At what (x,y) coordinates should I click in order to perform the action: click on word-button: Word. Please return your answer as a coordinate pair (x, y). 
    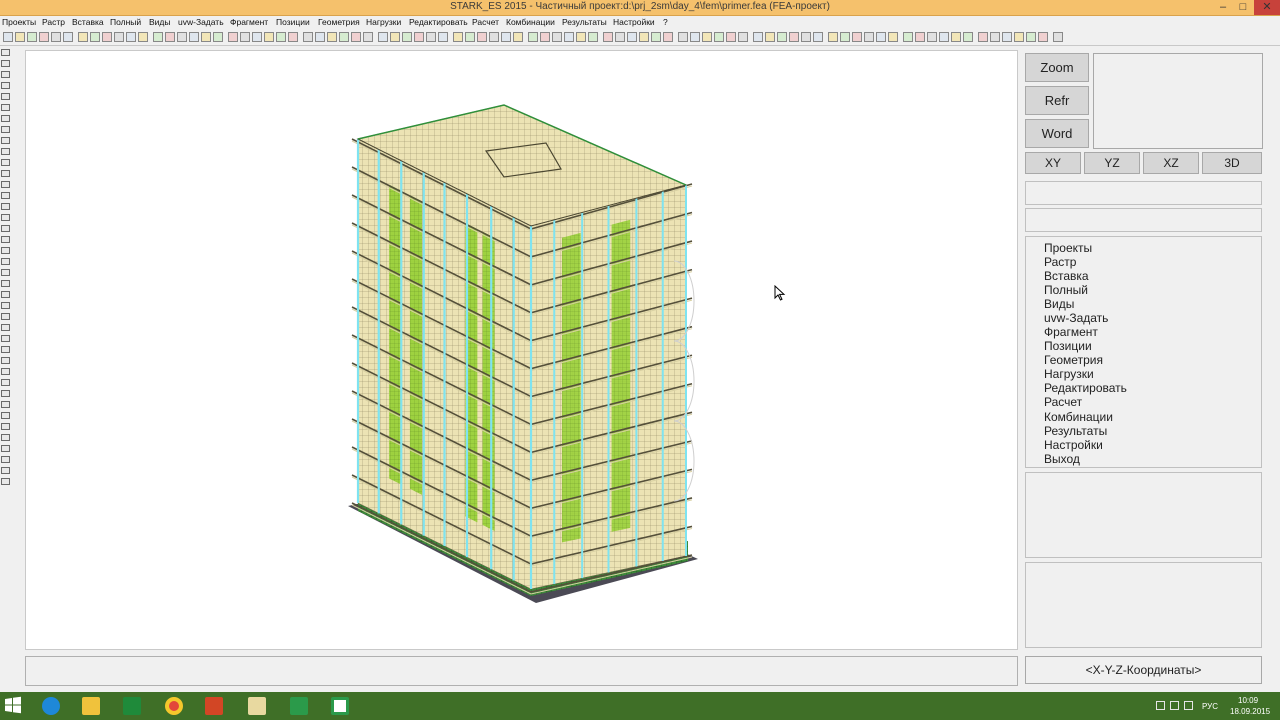
    Looking at the image, I should click on (1057, 133).